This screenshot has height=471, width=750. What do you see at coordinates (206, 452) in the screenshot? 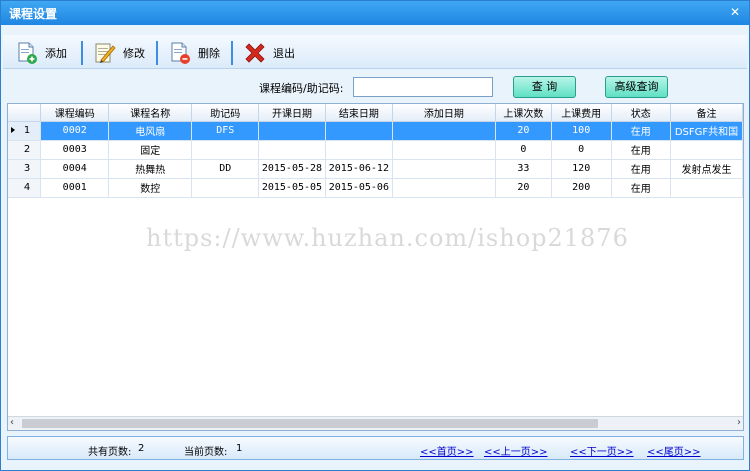
I see `current-page-label: 当前页数:` at bounding box center [206, 452].